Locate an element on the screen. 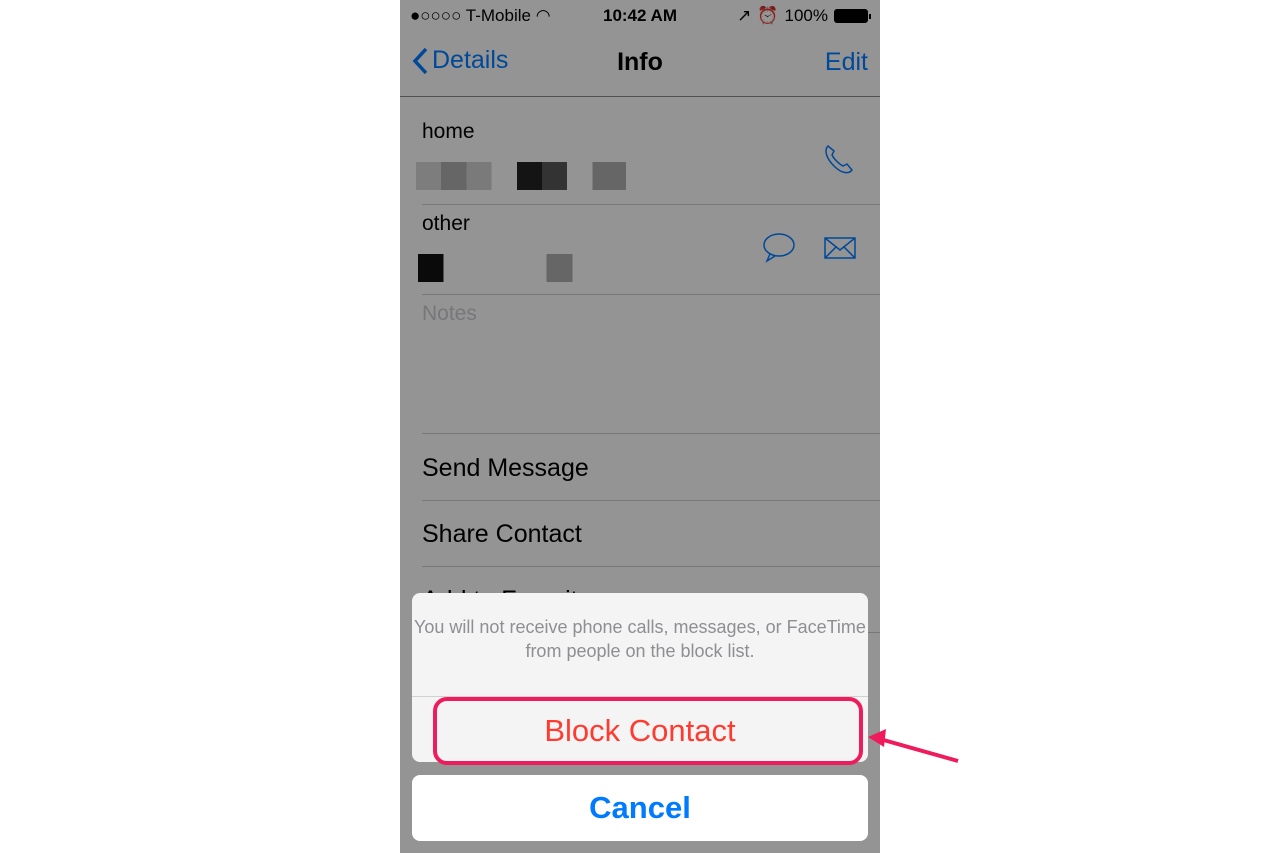 The image size is (1280, 853). cancel-button: Cancel is located at coordinates (640, 808).